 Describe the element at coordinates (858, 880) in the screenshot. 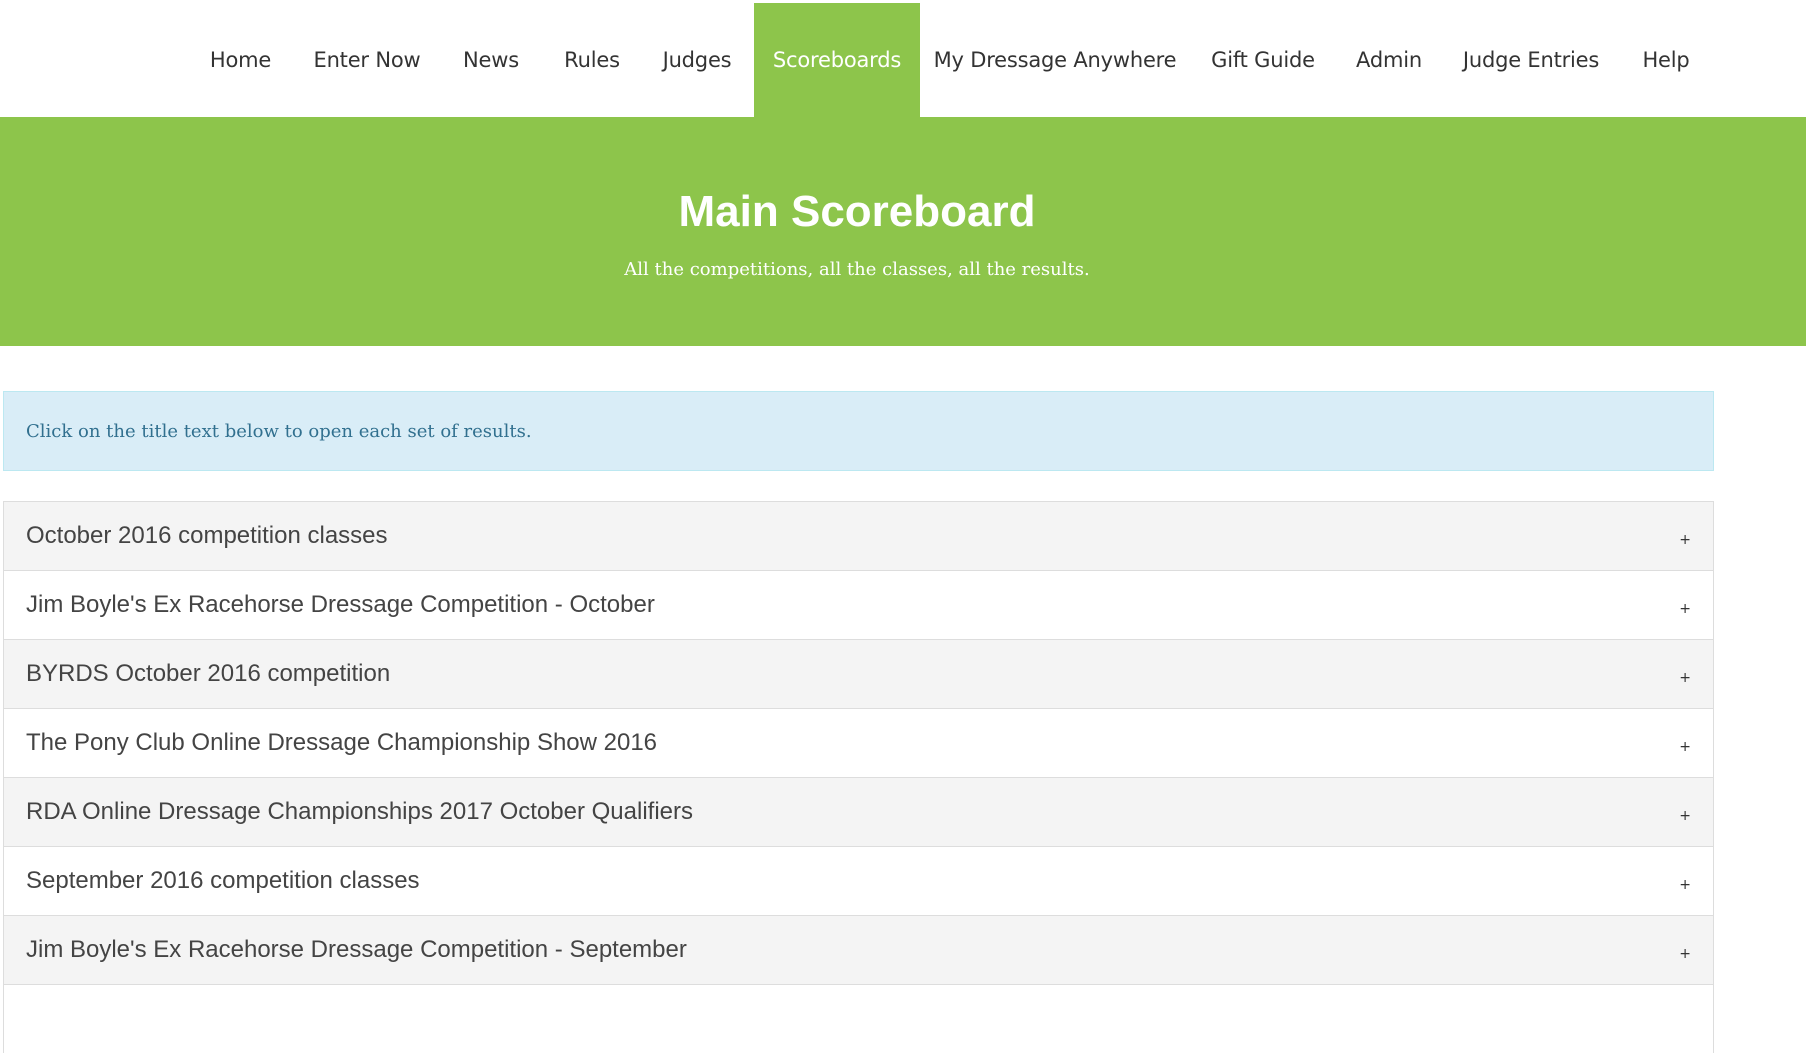

I see `accordion-item: September 2016 competition classes +` at that location.